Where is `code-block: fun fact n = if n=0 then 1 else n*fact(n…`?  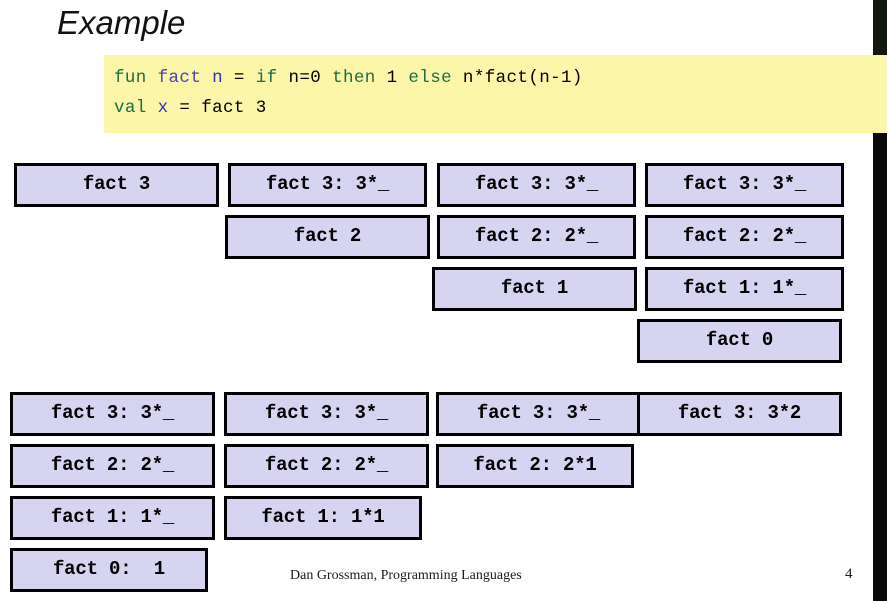
code-block: fun fact n = if n=0 then 1 else n*fact(n… is located at coordinates (495, 94).